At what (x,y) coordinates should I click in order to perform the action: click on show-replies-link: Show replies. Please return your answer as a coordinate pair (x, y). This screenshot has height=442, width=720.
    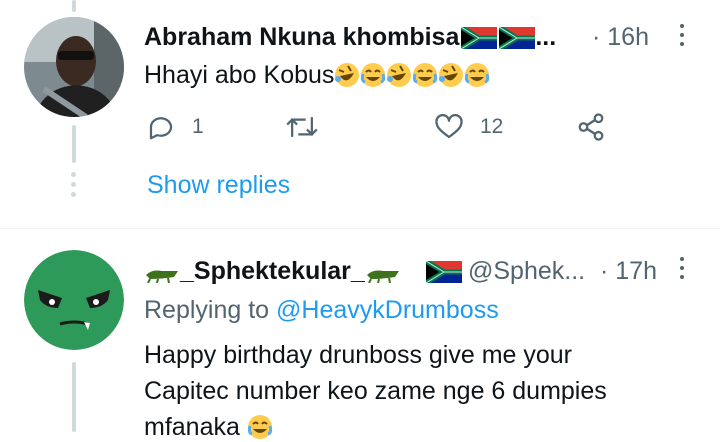
    Looking at the image, I should click on (218, 185).